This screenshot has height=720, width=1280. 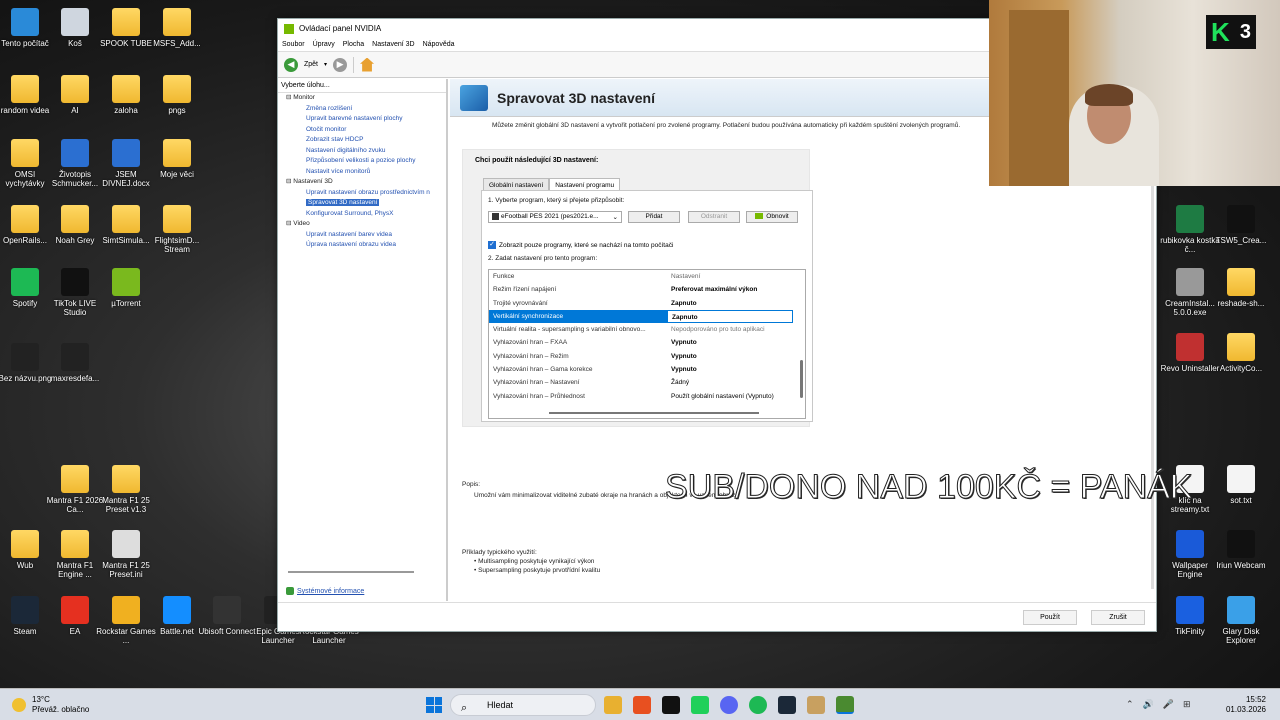 What do you see at coordinates (293, 44) in the screenshot?
I see `menu-item: Soubor` at bounding box center [293, 44].